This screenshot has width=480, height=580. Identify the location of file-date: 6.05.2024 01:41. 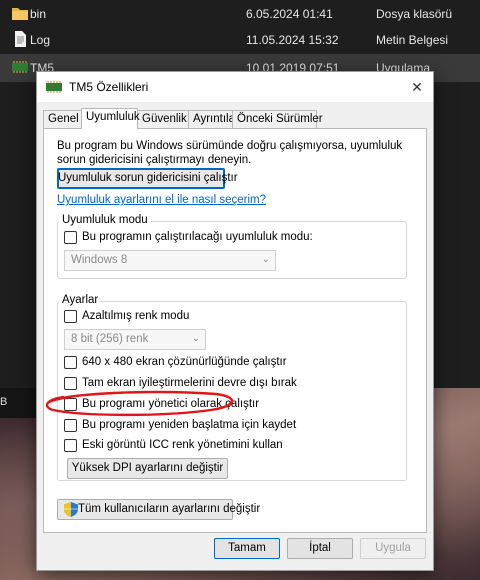
(289, 14).